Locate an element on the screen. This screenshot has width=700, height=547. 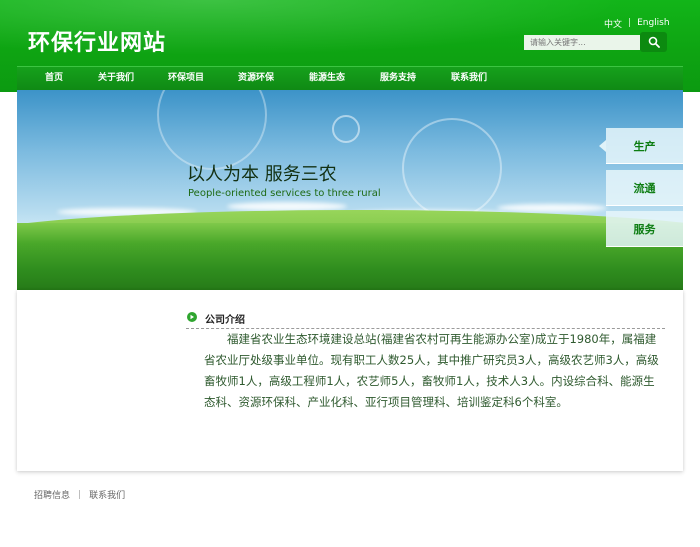
footer-link-jobs: 招聘信息 is located at coordinates (52, 494).